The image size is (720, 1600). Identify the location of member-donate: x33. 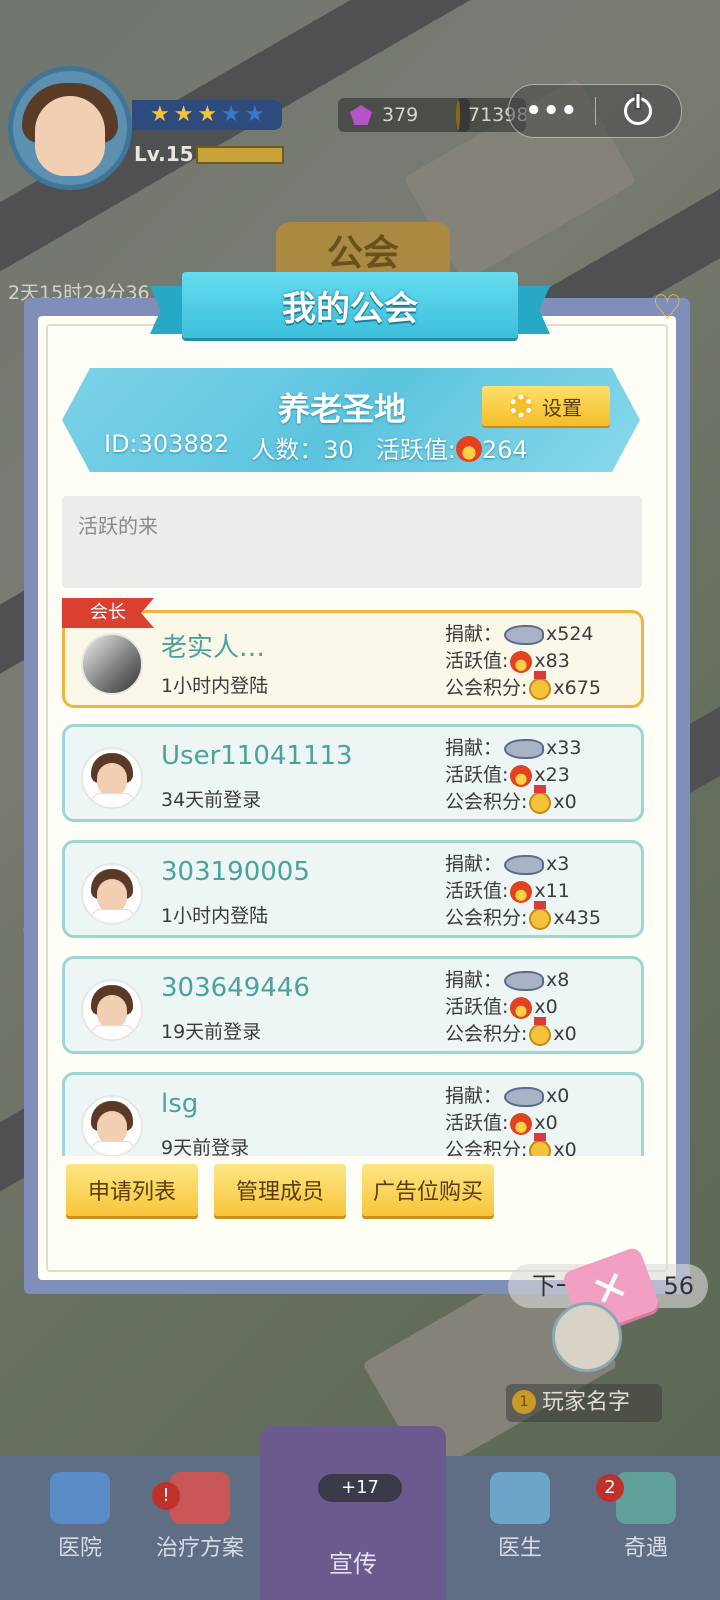
(564, 748).